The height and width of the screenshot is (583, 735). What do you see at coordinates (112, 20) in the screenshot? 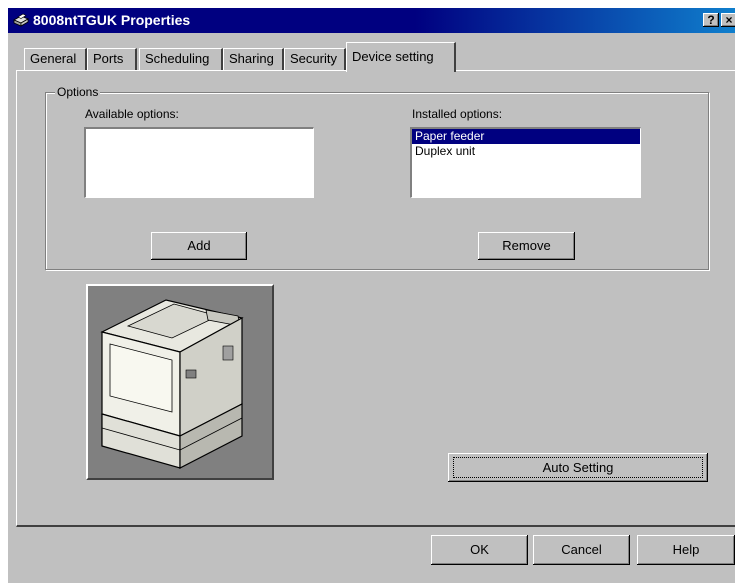
I see `window-title: 8008ntTGUK Properties` at bounding box center [112, 20].